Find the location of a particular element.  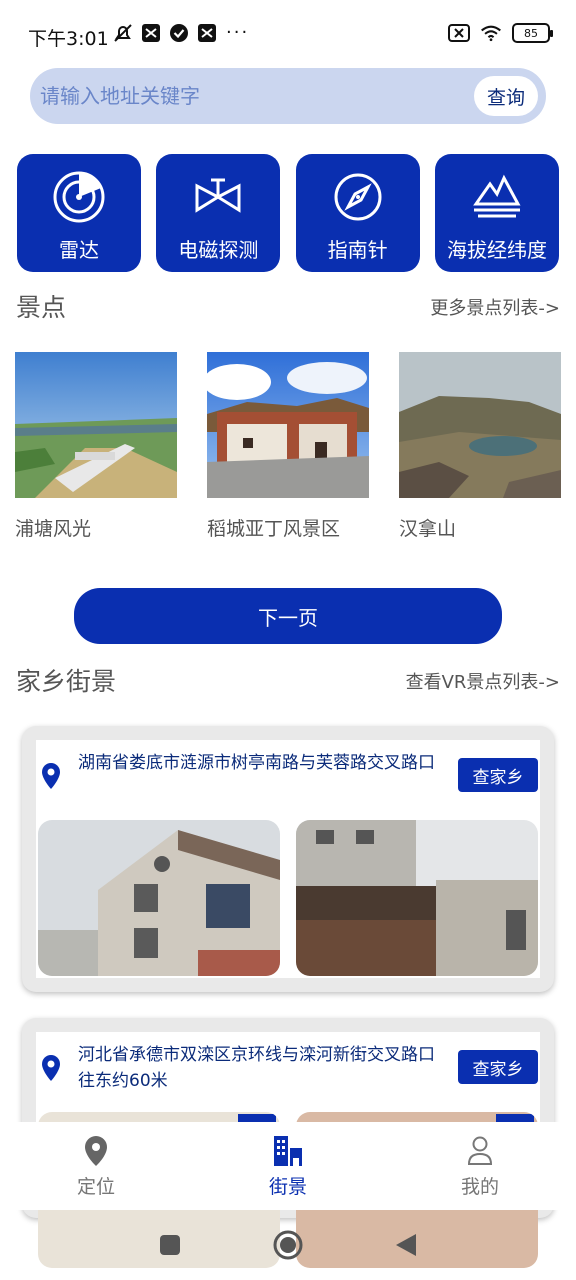

street-address: 河北省承德市双滦区京环线与滦河新街交叉路口往东约60米 is located at coordinates (256, 1068).